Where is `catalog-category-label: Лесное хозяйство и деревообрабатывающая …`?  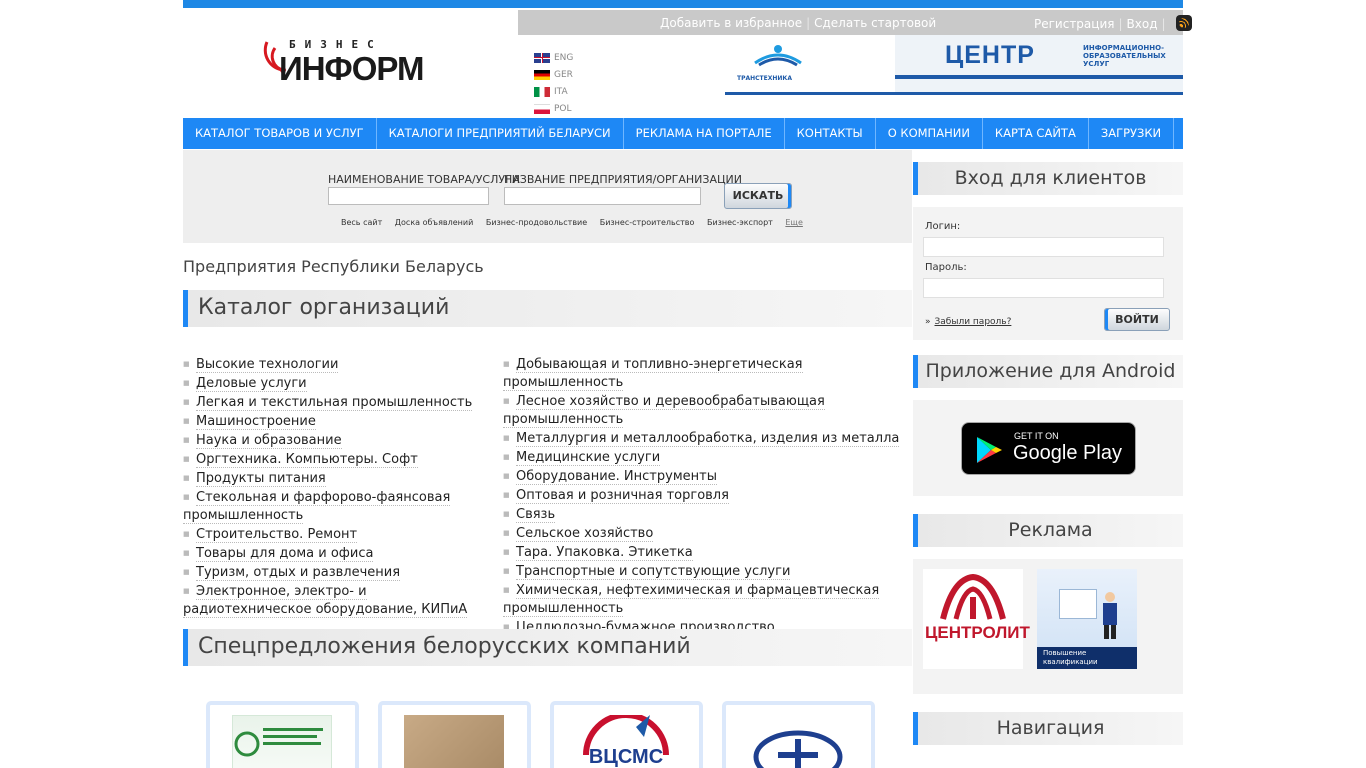
catalog-category-label: Лесное хозяйство и деревообрабатывающая … is located at coordinates (664, 411).